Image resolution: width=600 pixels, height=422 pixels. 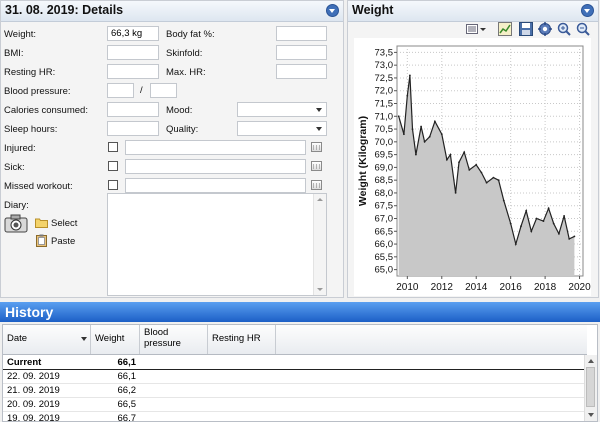 What do you see at coordinates (64, 10) in the screenshot?
I see `details-title: 31. 08. 2019: Details` at bounding box center [64, 10].